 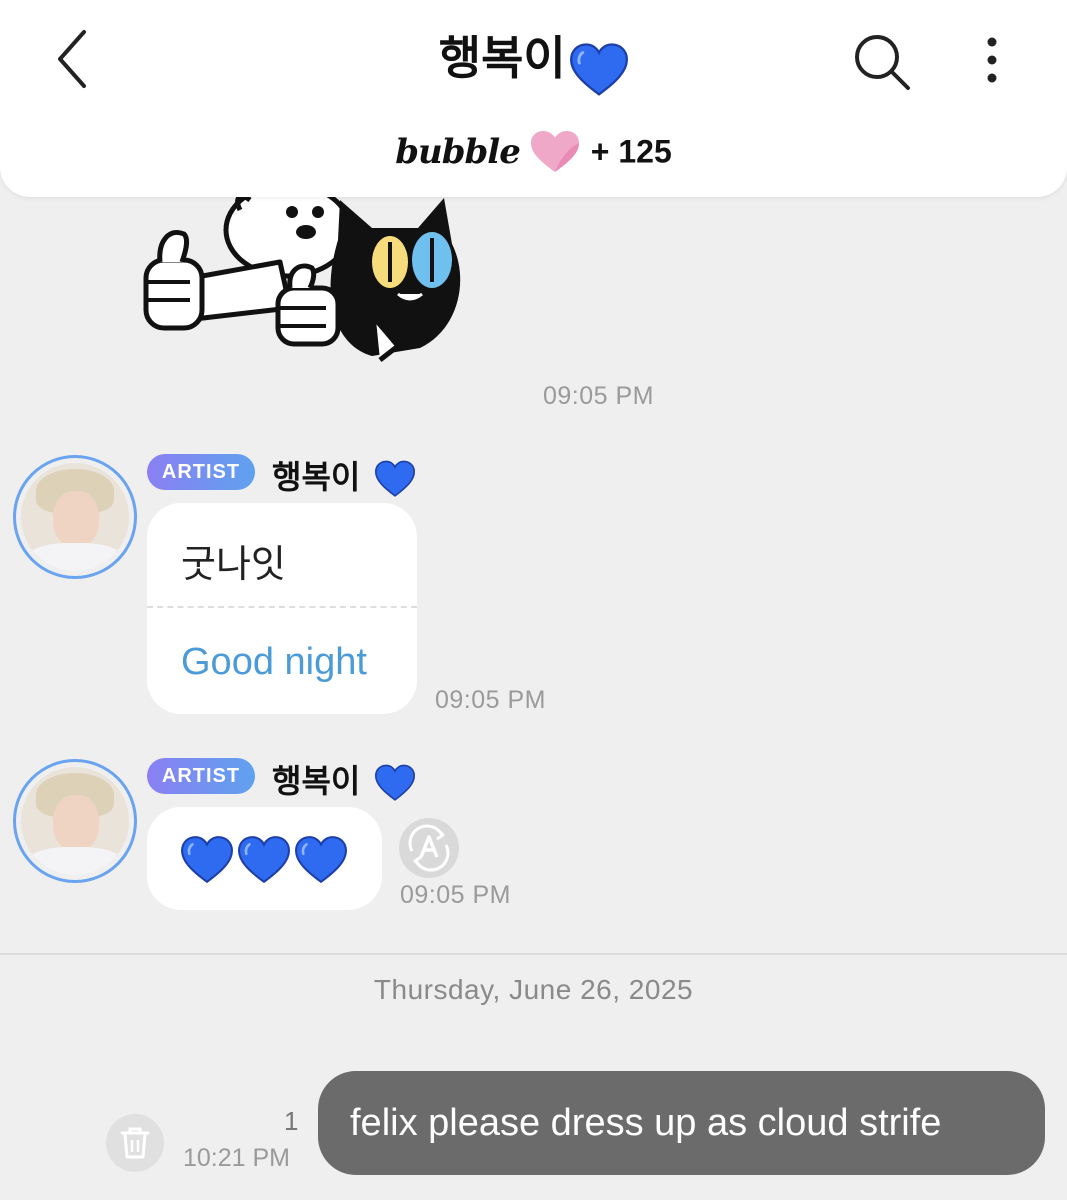 I want to click on bubble-count: + 125, so click(x=631, y=151).